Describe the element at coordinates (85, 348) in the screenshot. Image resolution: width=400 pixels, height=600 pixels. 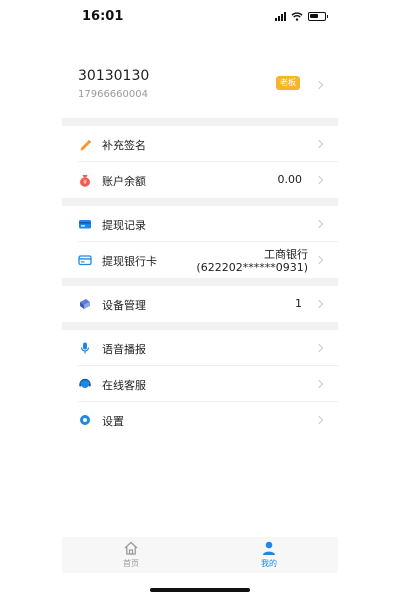
I see `microphone-icon` at that location.